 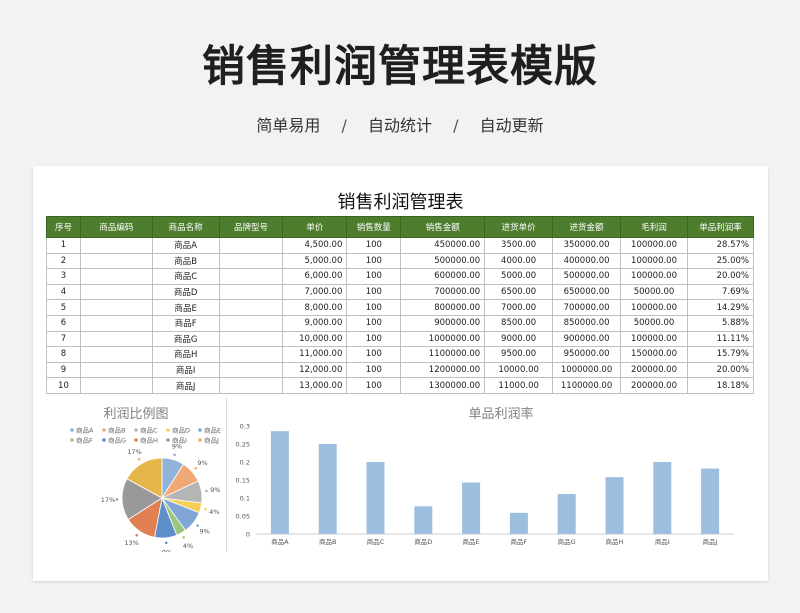 I want to click on column-header: 毛利润, so click(x=654, y=227).